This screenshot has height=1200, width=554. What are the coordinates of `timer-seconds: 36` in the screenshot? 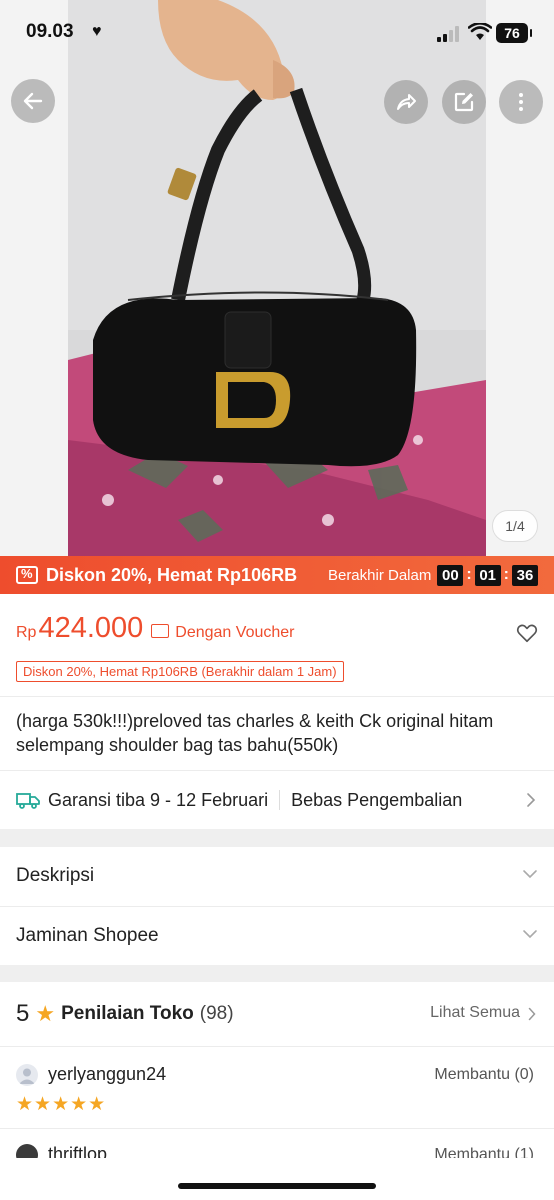 It's located at (525, 575).